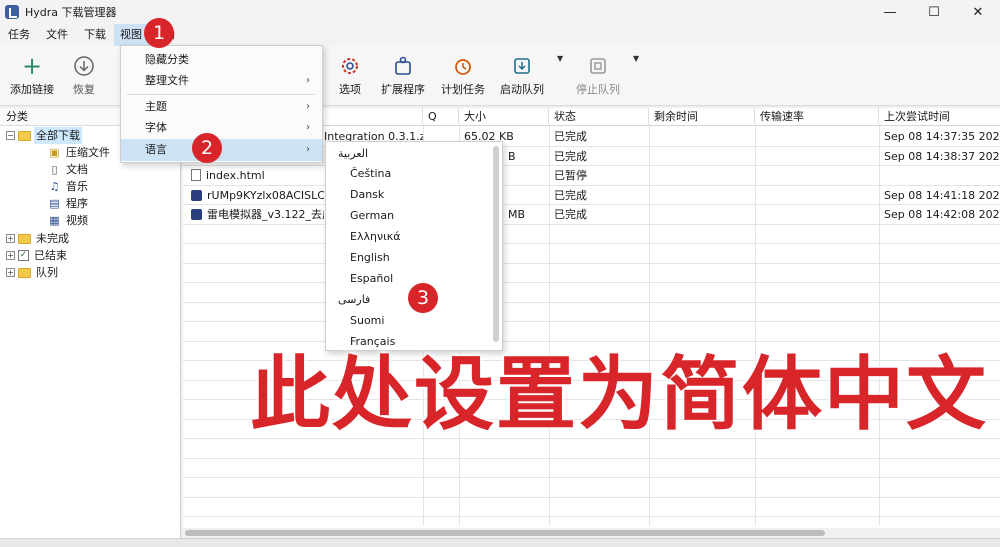 The image size is (1000, 547). What do you see at coordinates (167, 80) in the screenshot?
I see `menu-organize-files-label: 整理文件` at bounding box center [167, 80].